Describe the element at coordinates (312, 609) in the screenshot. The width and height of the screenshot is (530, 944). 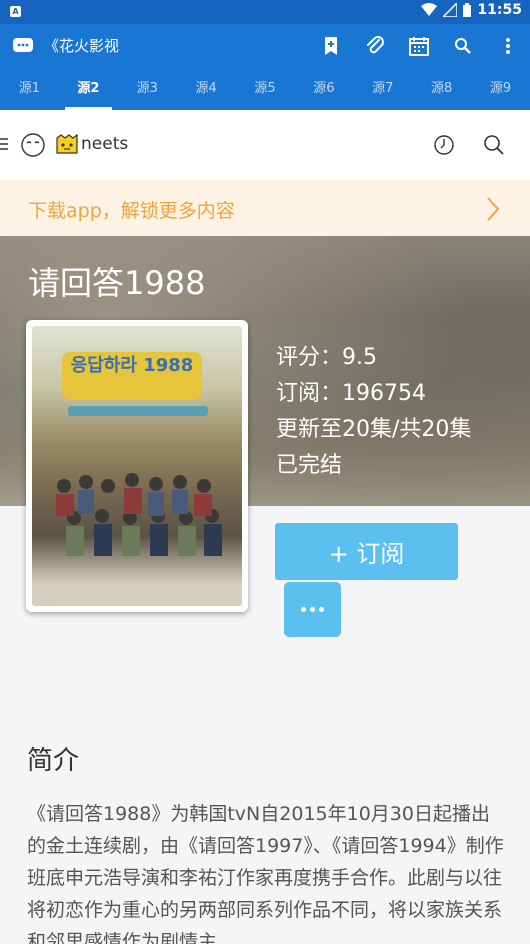
I see `more-options-button` at that location.